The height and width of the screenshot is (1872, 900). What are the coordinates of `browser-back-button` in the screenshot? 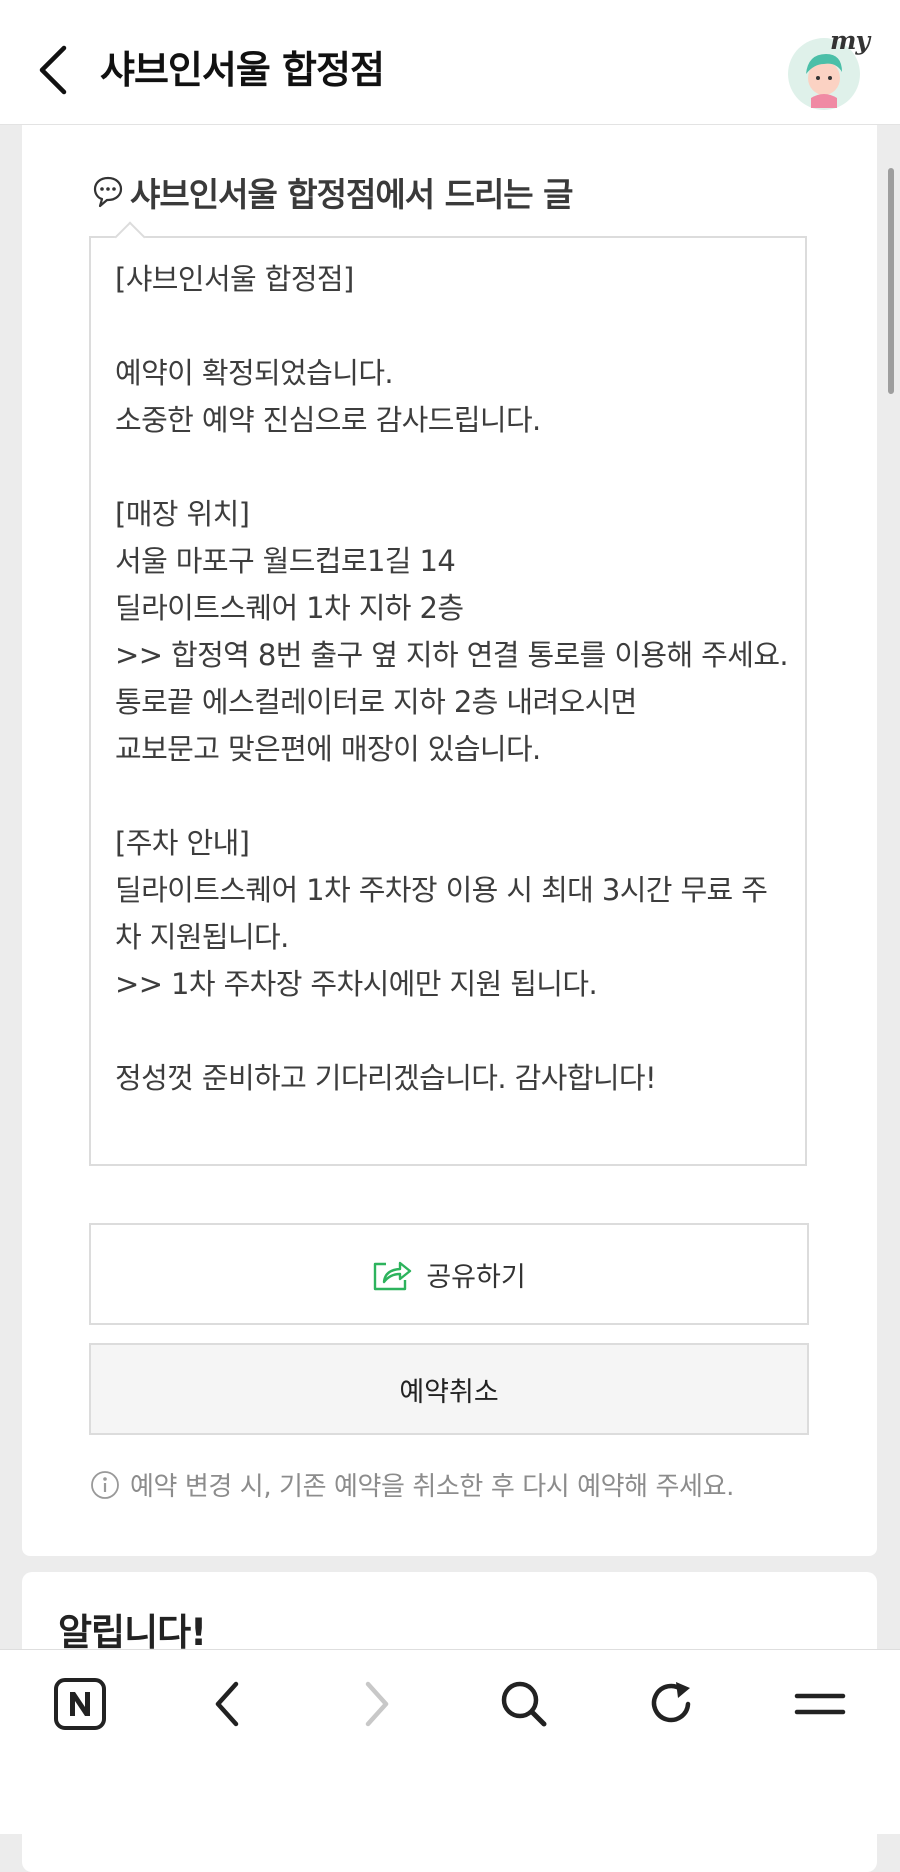 It's located at (228, 1704).